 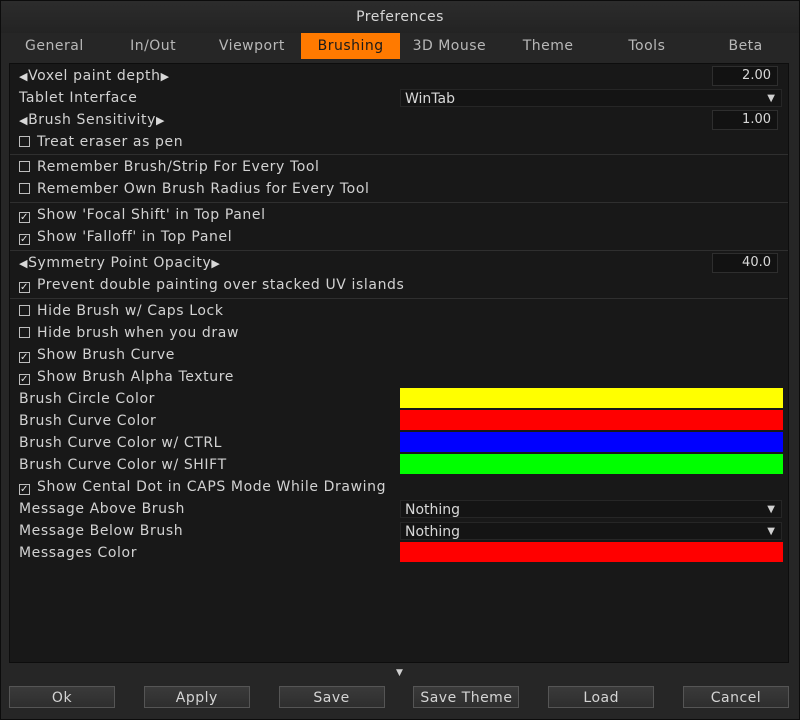 What do you see at coordinates (735, 697) in the screenshot?
I see `cancel-button: Cancel` at bounding box center [735, 697].